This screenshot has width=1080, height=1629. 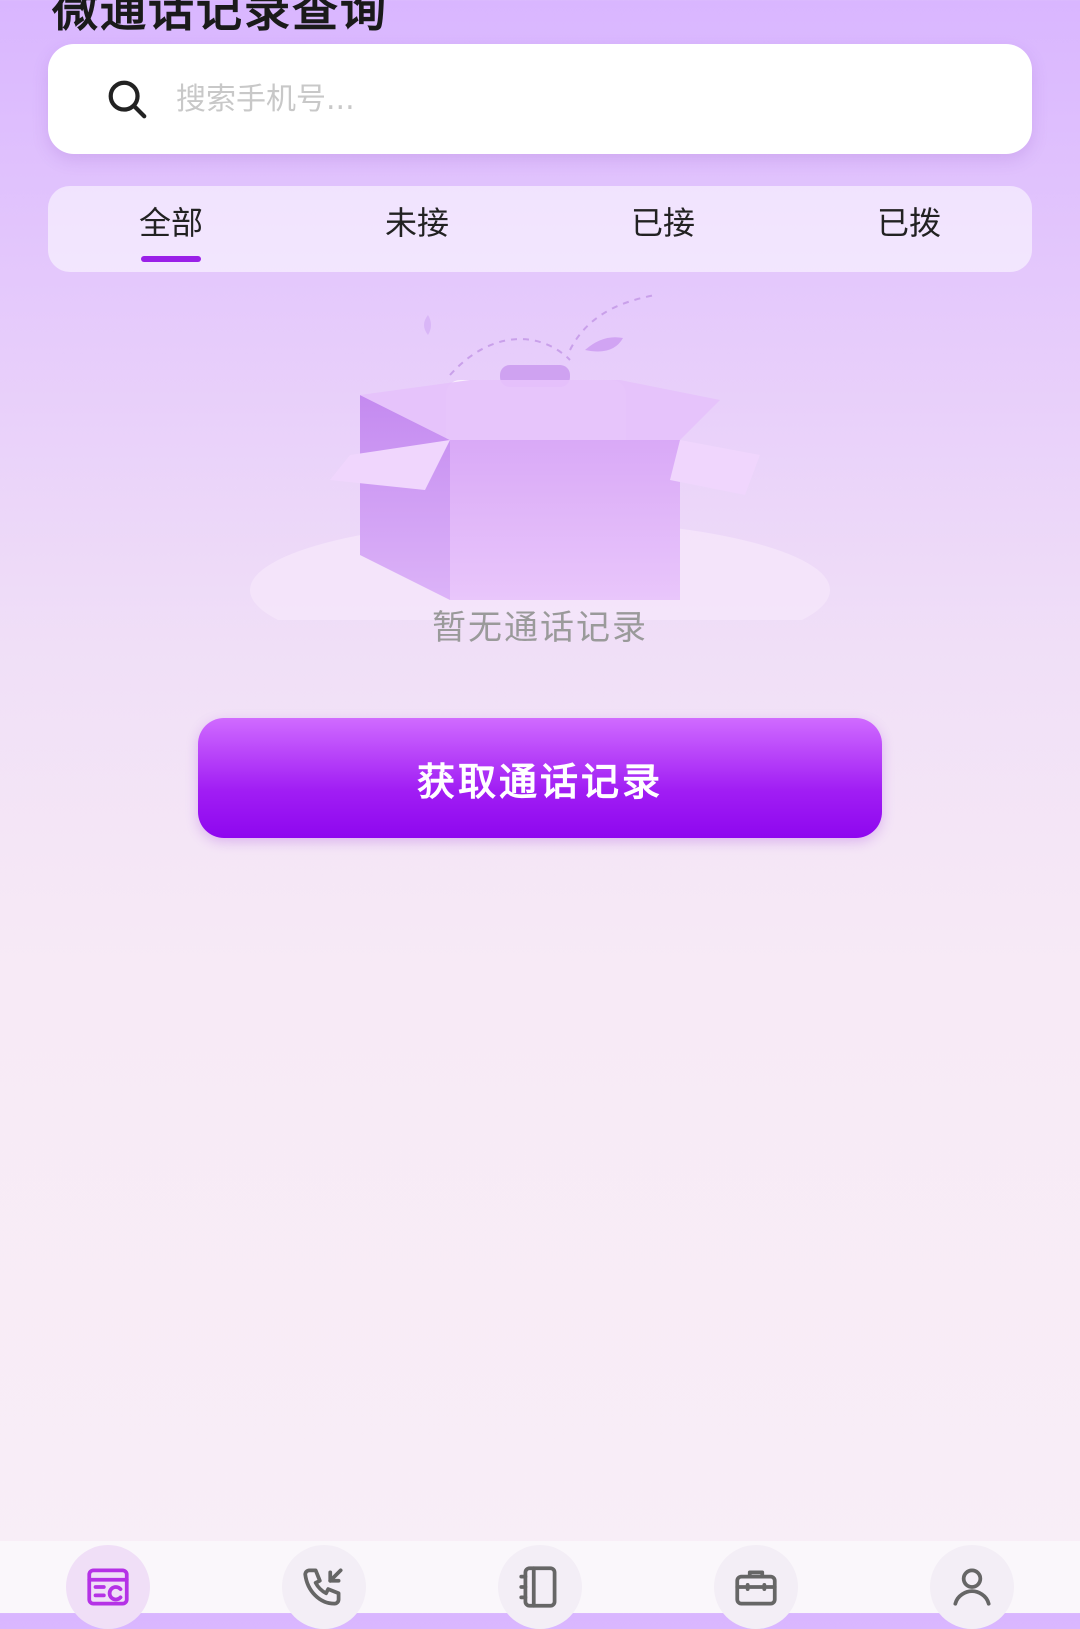 What do you see at coordinates (909, 229) in the screenshot?
I see `tab-dialed: 已拨` at bounding box center [909, 229].